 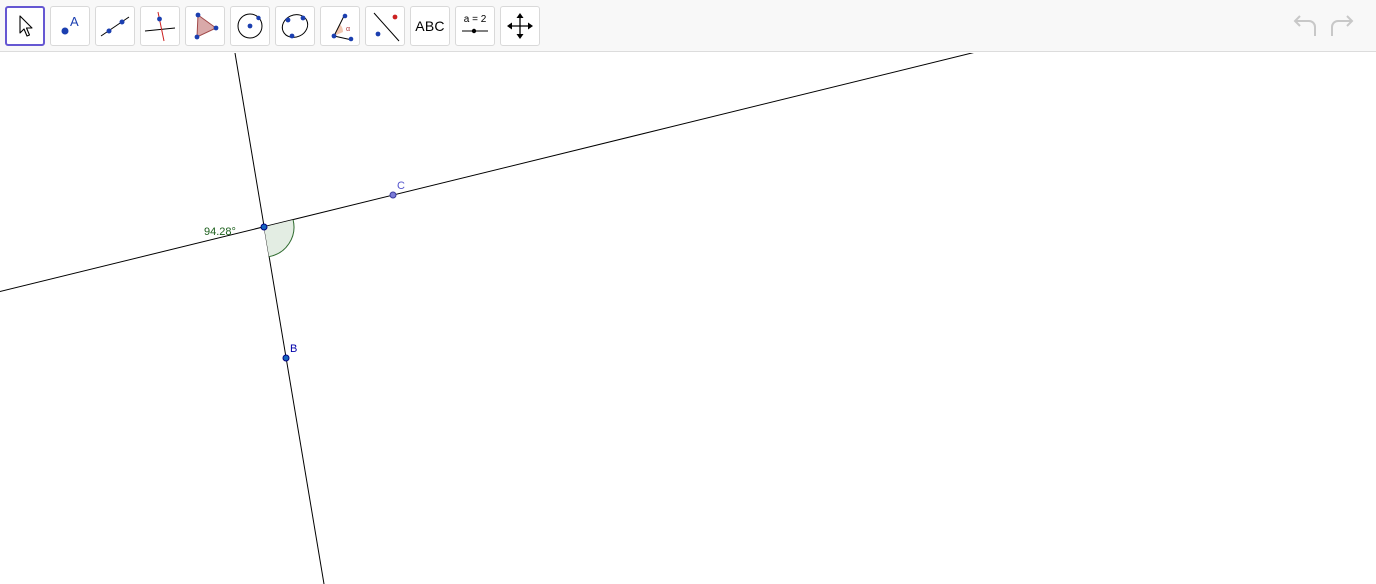 I want to click on angle-tool-button: α, so click(x=340, y=26).